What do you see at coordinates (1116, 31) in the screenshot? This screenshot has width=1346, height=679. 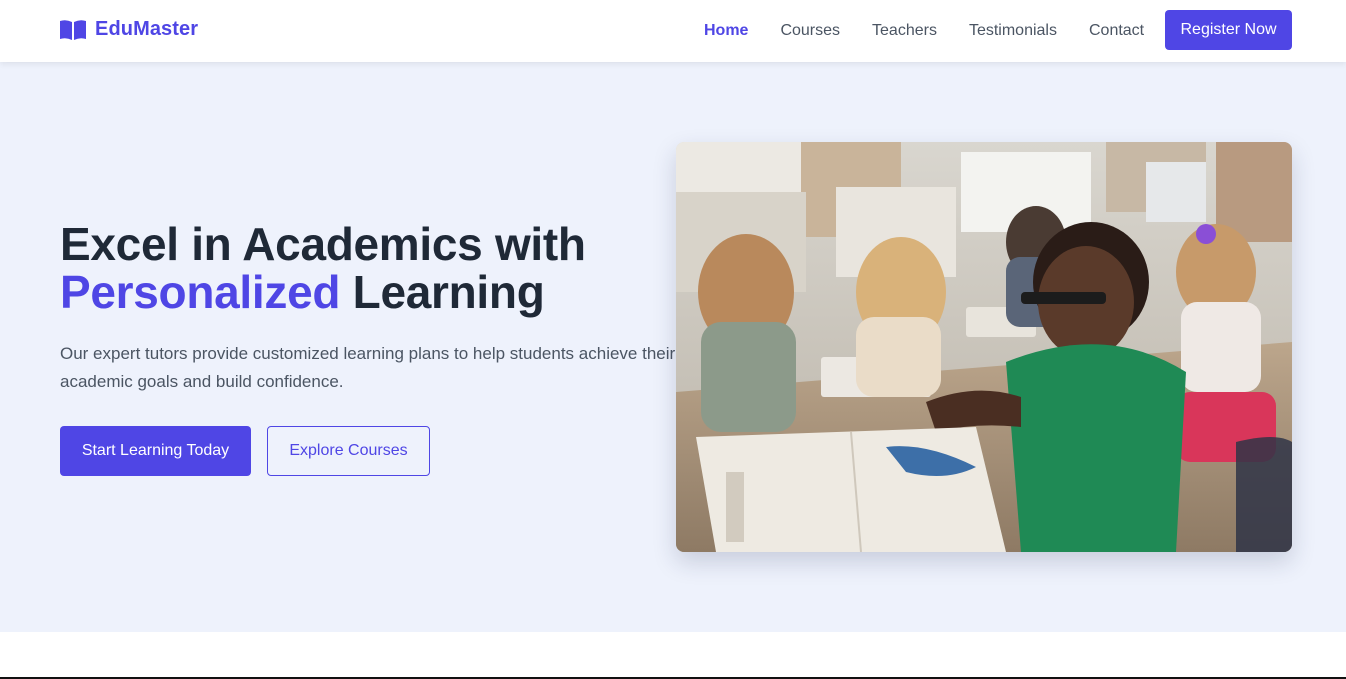 I see `nav-link-contact: Contact` at bounding box center [1116, 31].